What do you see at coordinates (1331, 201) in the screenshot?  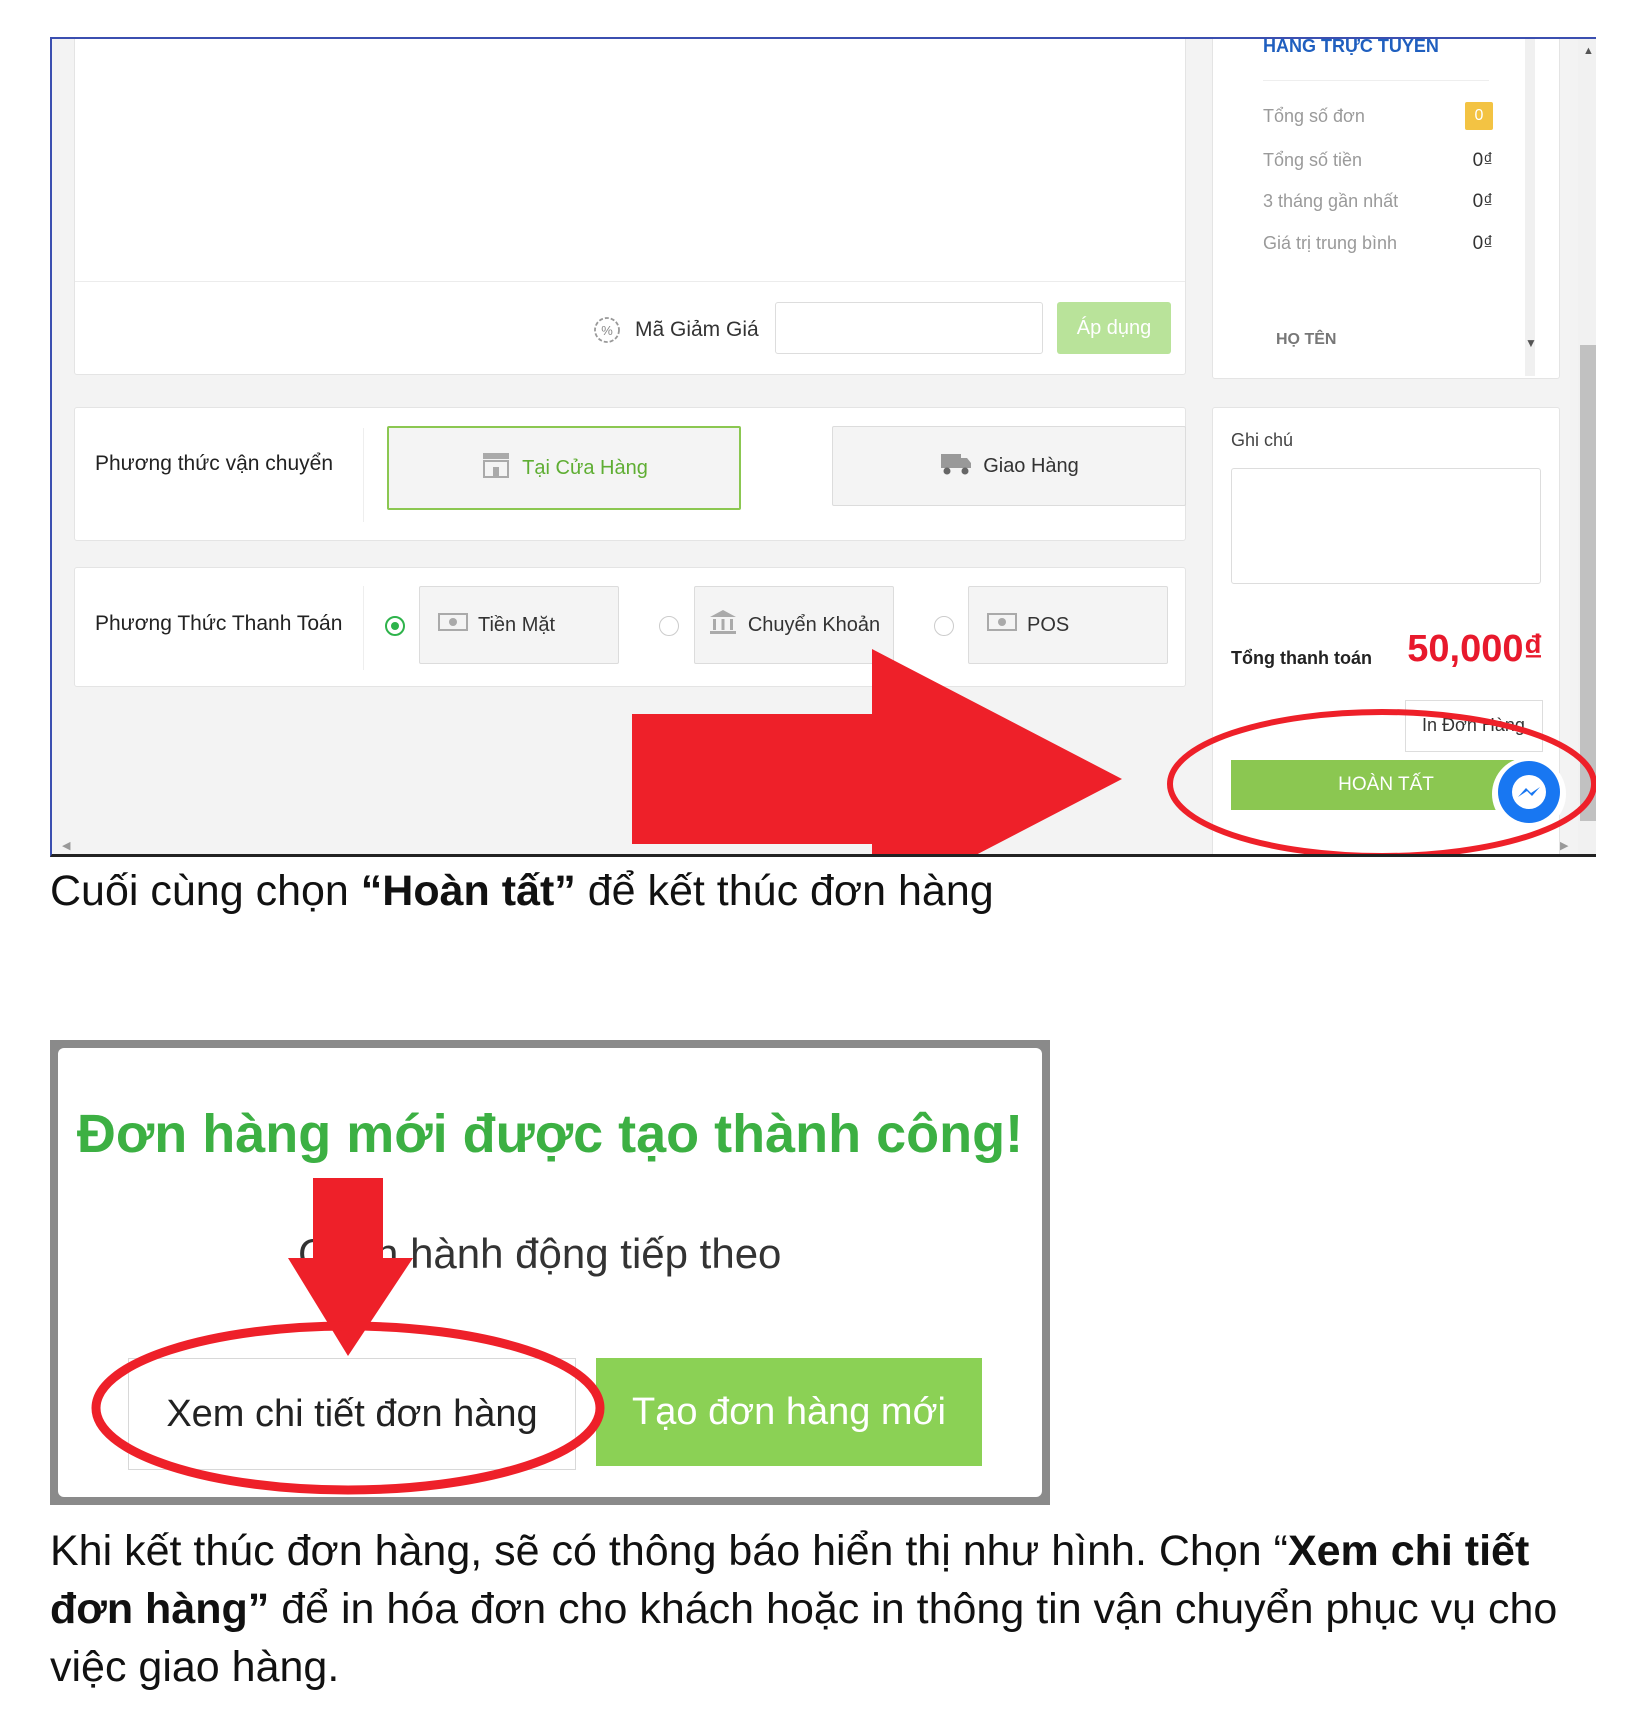 I see `stat-label: 3 tháng gần nhất` at bounding box center [1331, 201].